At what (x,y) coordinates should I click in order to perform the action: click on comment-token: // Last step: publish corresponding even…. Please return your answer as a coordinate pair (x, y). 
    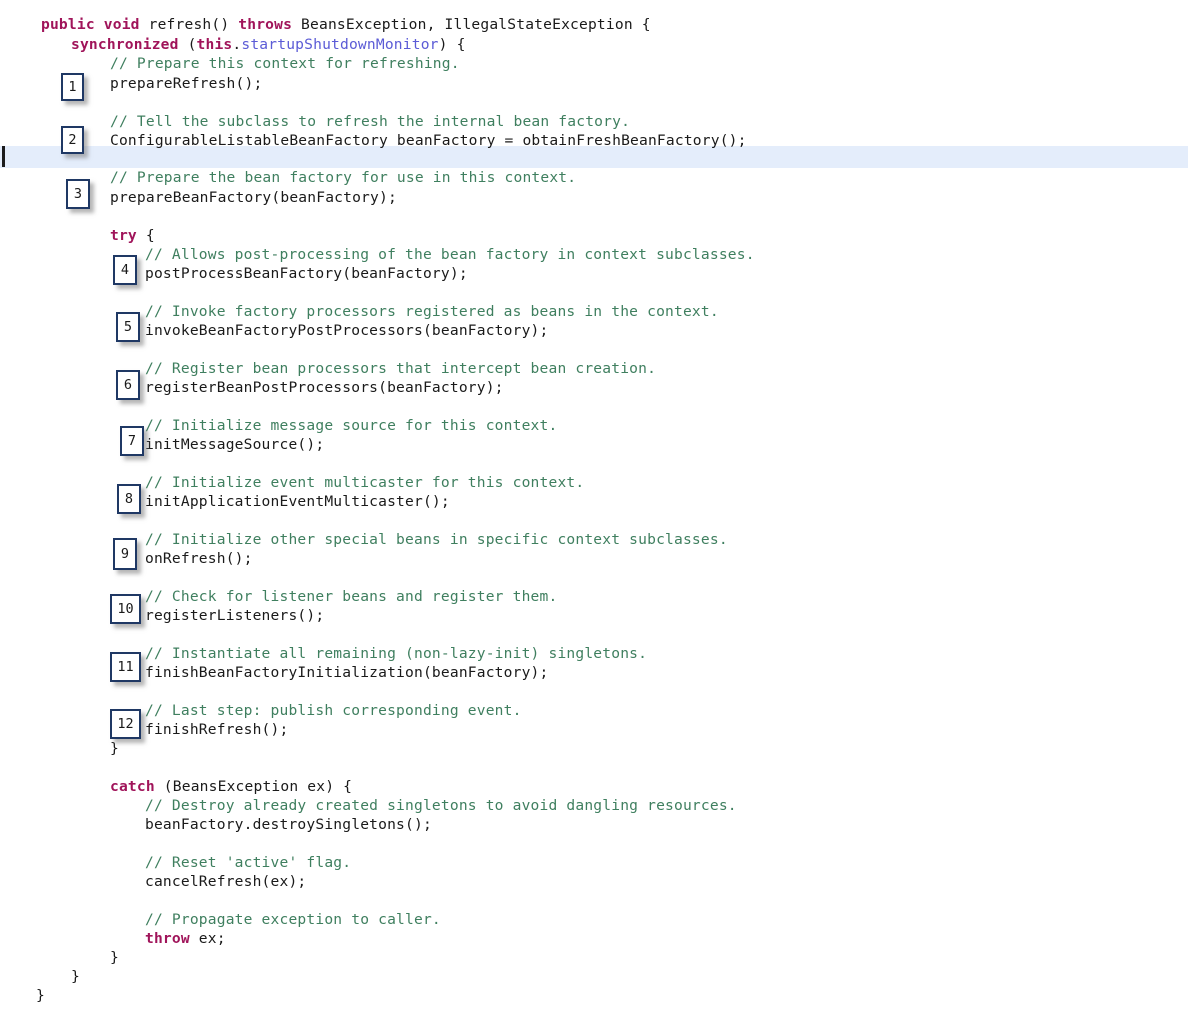
    Looking at the image, I should click on (333, 710).